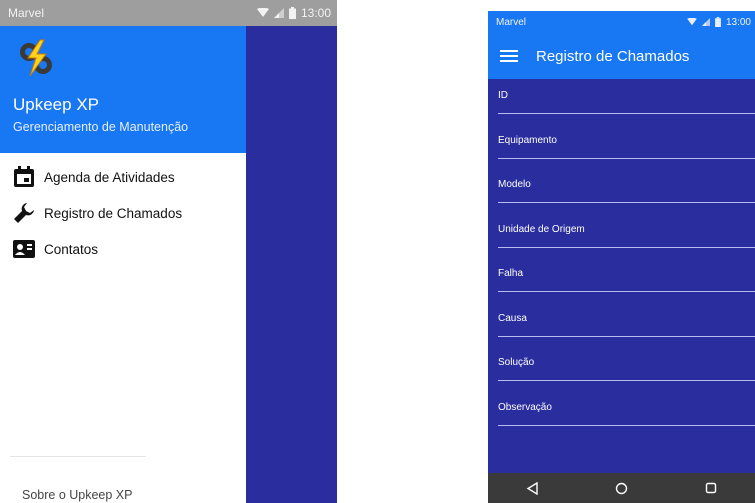 The width and height of the screenshot is (755, 503). What do you see at coordinates (621, 146) in the screenshot?
I see `field-equipamento: Equipamento` at bounding box center [621, 146].